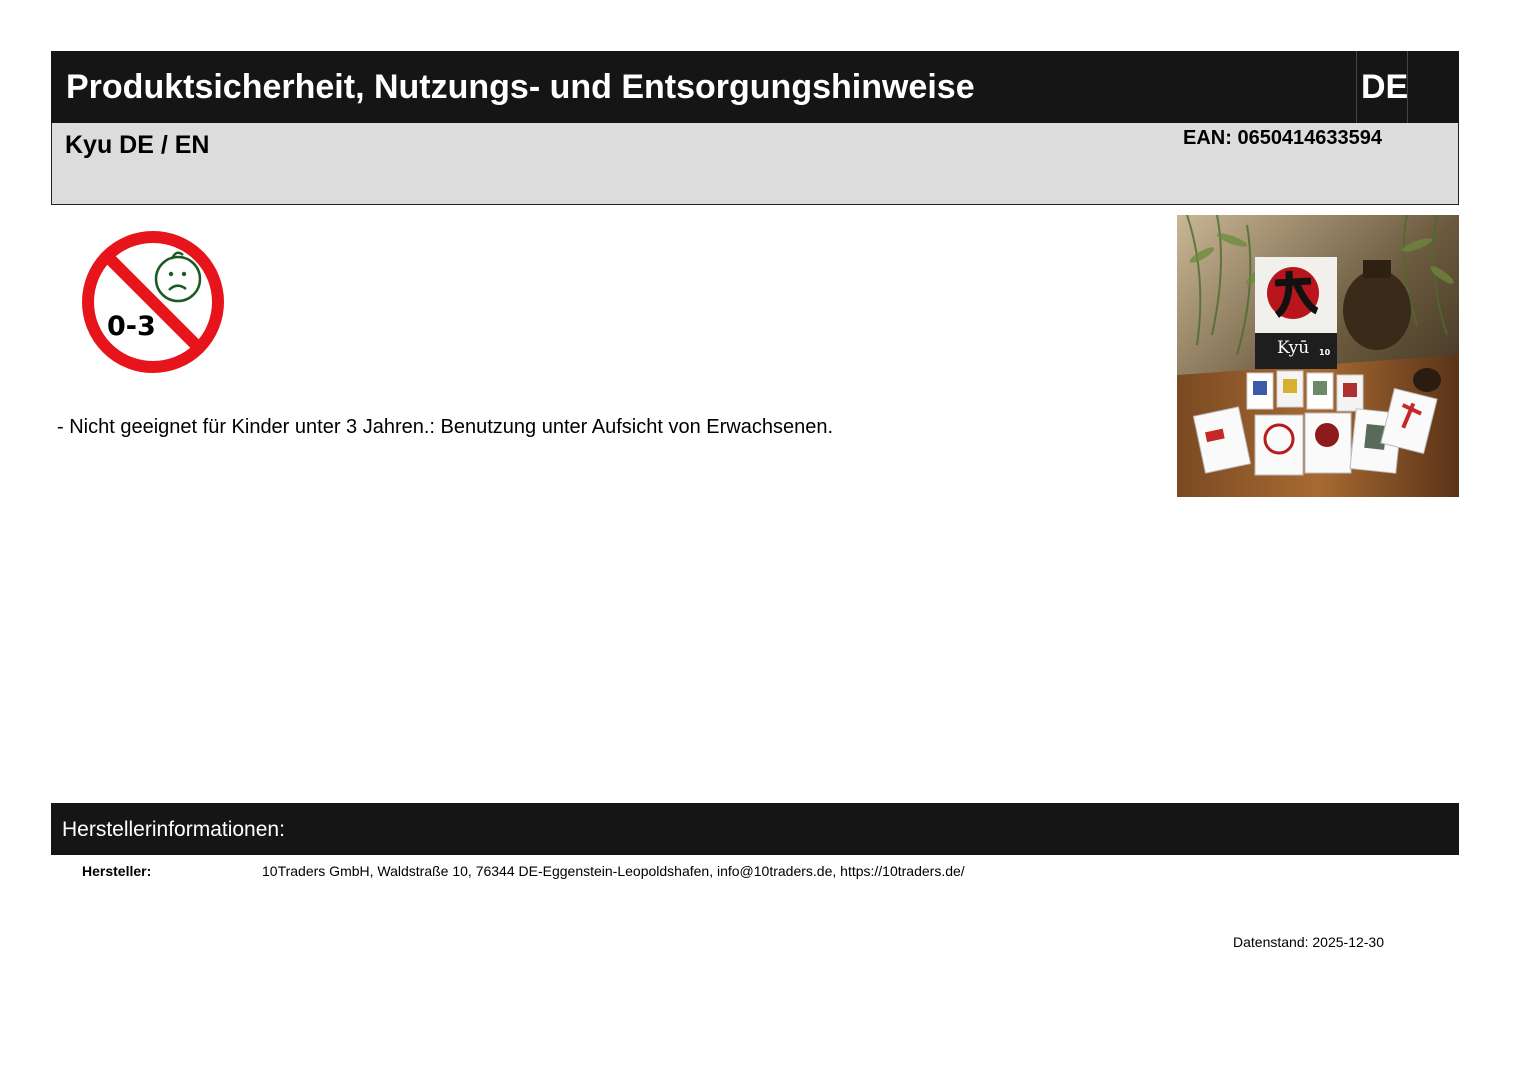 This screenshot has height=1075, width=1520. Describe the element at coordinates (755, 164) in the screenshot. I see `product-info-bar: Kyu DE / EN EAN: 0650414633594` at that location.